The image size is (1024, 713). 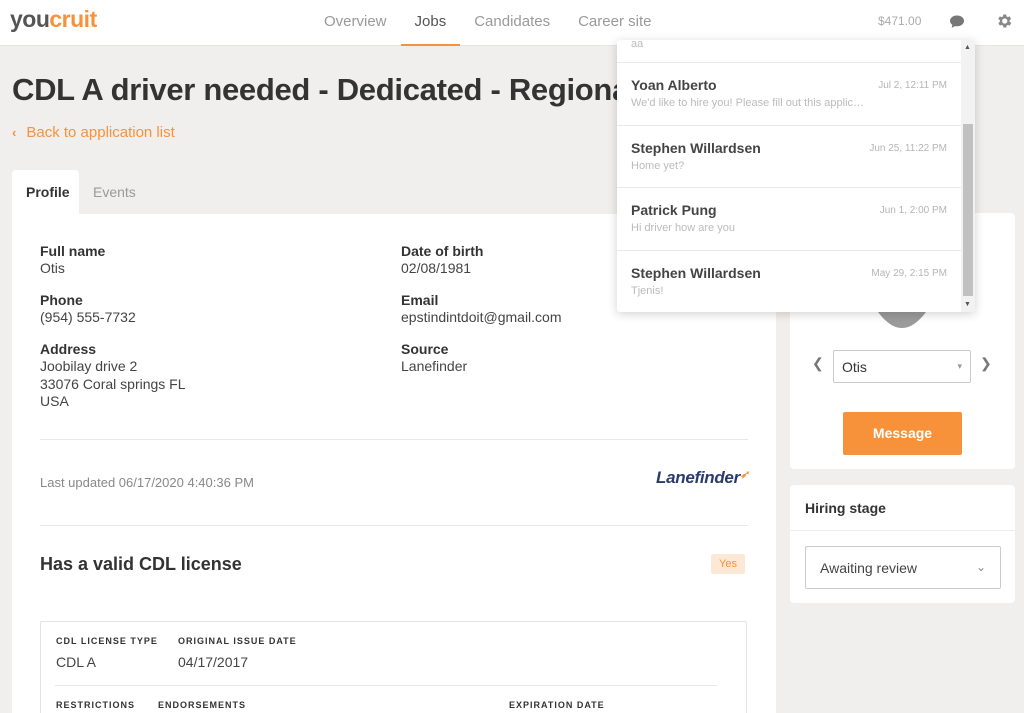 What do you see at coordinates (420, 300) in the screenshot?
I see `email-label: Email` at bounding box center [420, 300].